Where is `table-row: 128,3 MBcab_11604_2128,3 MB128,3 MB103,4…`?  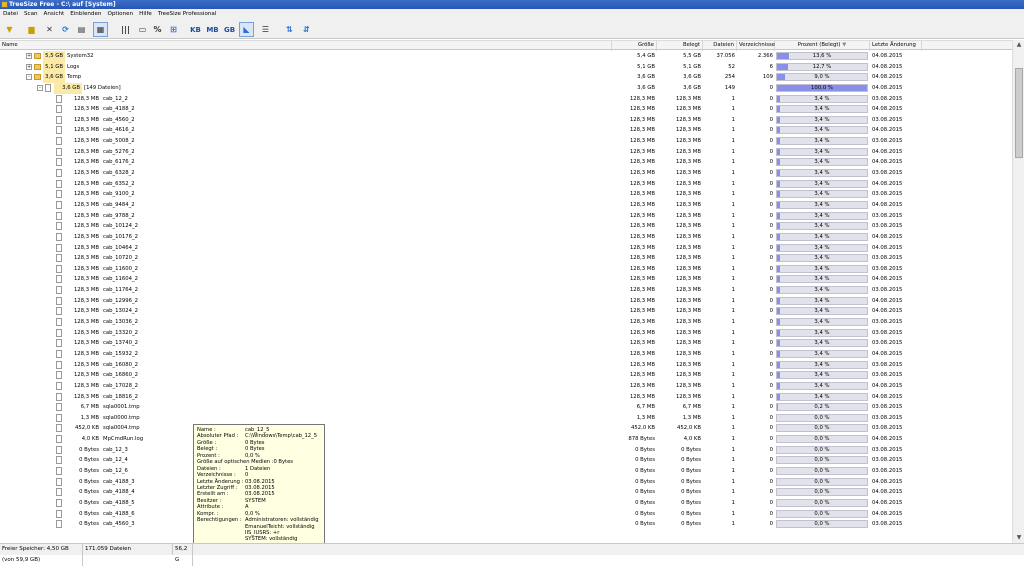
table-row: 128,3 MBcab_11604_2128,3 MB128,3 MB103,4… is located at coordinates (506, 279).